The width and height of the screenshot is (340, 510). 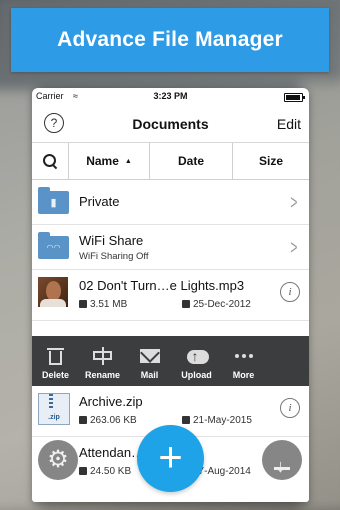 What do you see at coordinates (111, 401) in the screenshot?
I see `file-name: Archive.zip` at bounding box center [111, 401].